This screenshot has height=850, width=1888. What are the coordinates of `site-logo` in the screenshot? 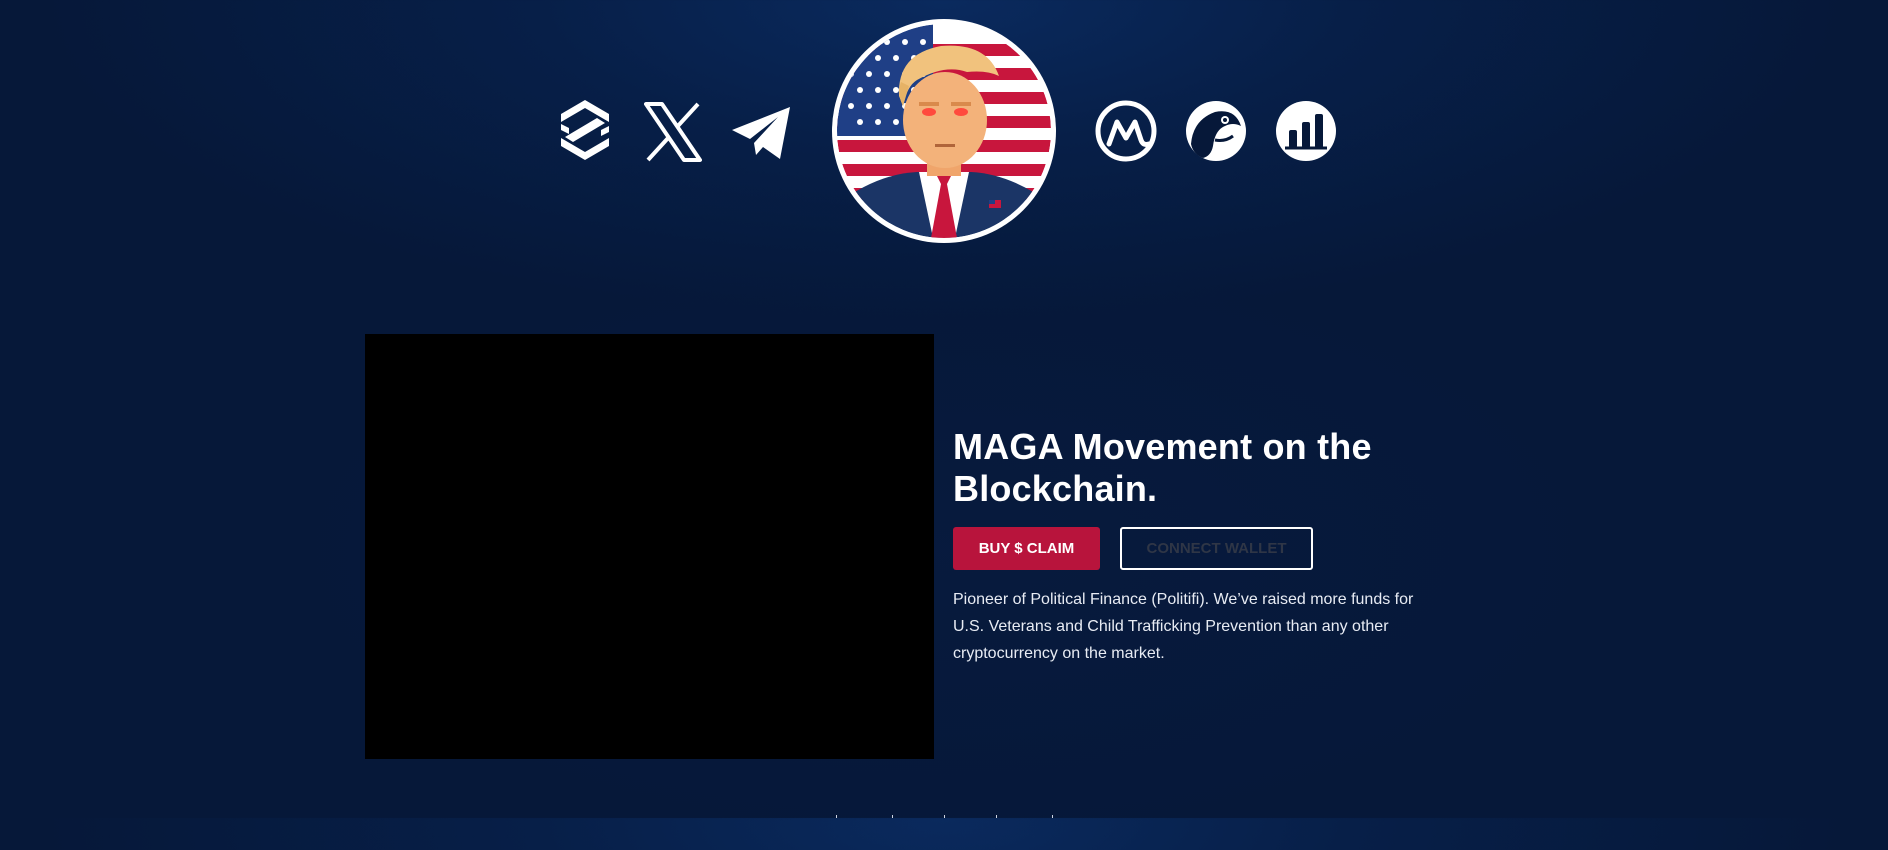 It's located at (944, 131).